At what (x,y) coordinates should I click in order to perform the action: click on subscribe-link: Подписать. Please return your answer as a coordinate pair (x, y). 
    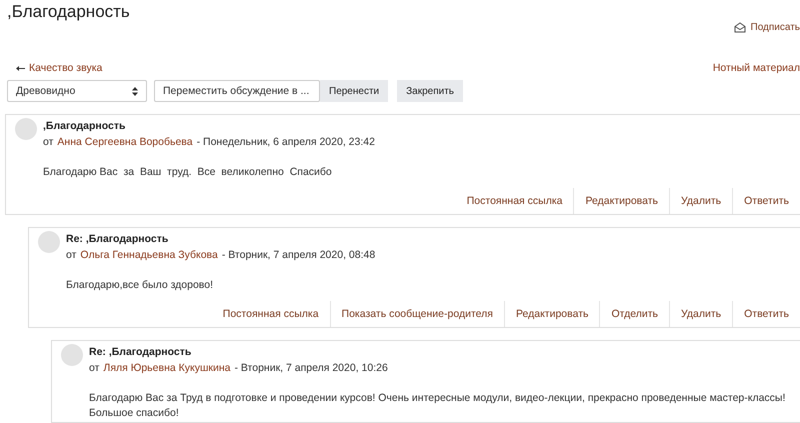
    Looking at the image, I should click on (767, 27).